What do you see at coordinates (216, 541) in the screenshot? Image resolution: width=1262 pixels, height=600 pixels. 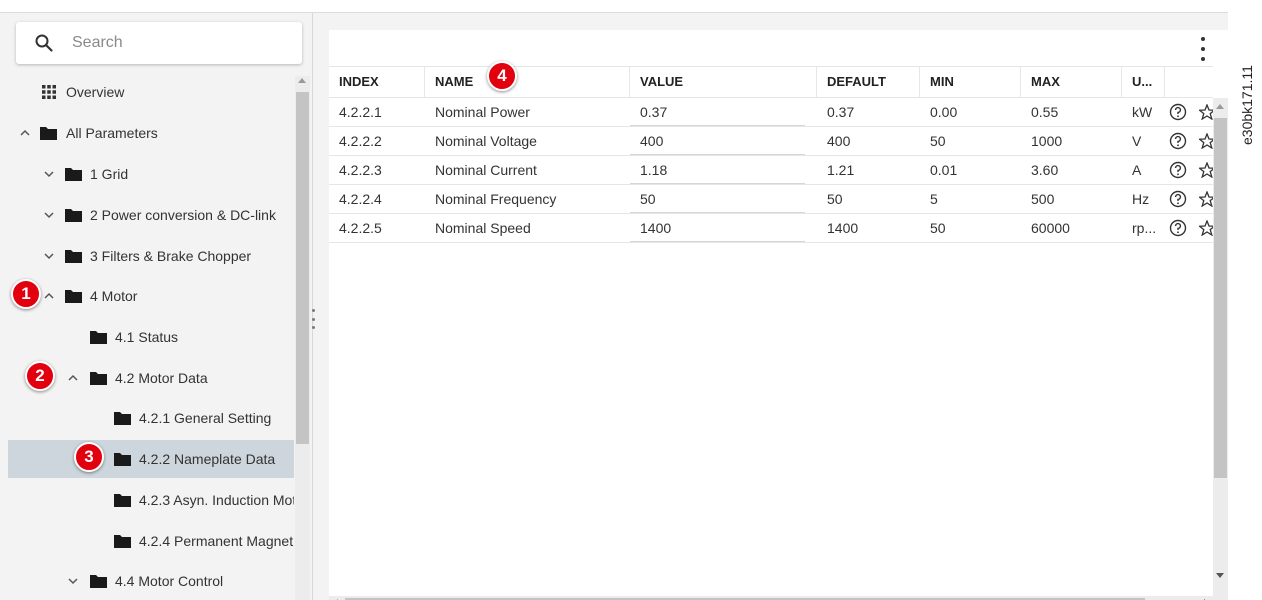 I see `tree-item-label: 4.2.4 Permanent Magnet M` at bounding box center [216, 541].